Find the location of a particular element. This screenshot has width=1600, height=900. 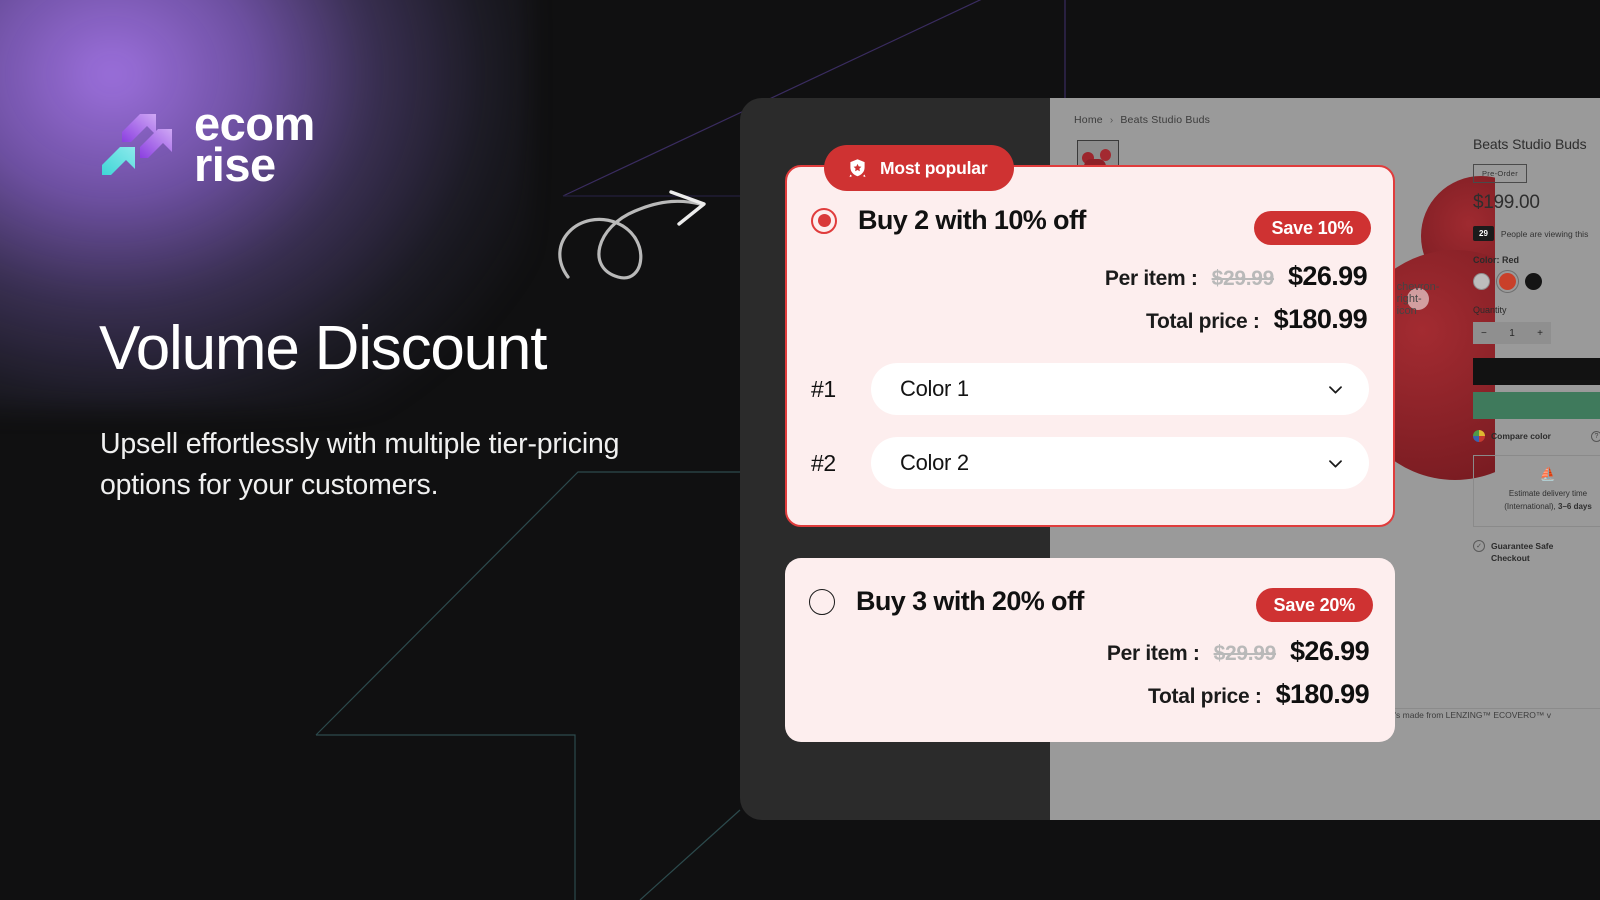

variant-select-1: Color 1 is located at coordinates (1120, 389).